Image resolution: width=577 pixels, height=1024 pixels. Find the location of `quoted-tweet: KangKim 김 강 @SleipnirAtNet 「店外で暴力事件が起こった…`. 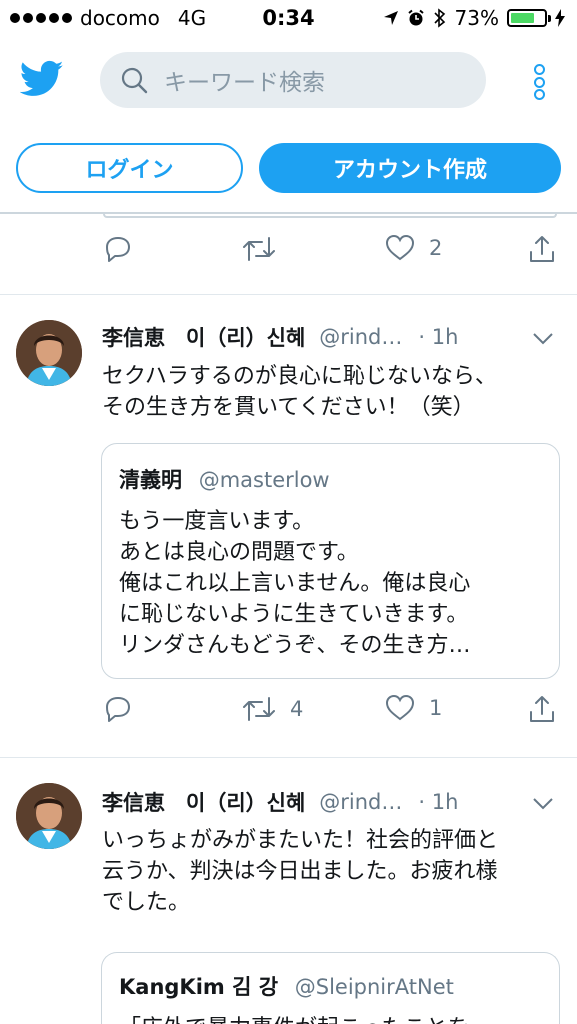

quoted-tweet: KangKim 김 강 @SleipnirAtNet 「店外で暴力事件が起こった… is located at coordinates (330, 988).